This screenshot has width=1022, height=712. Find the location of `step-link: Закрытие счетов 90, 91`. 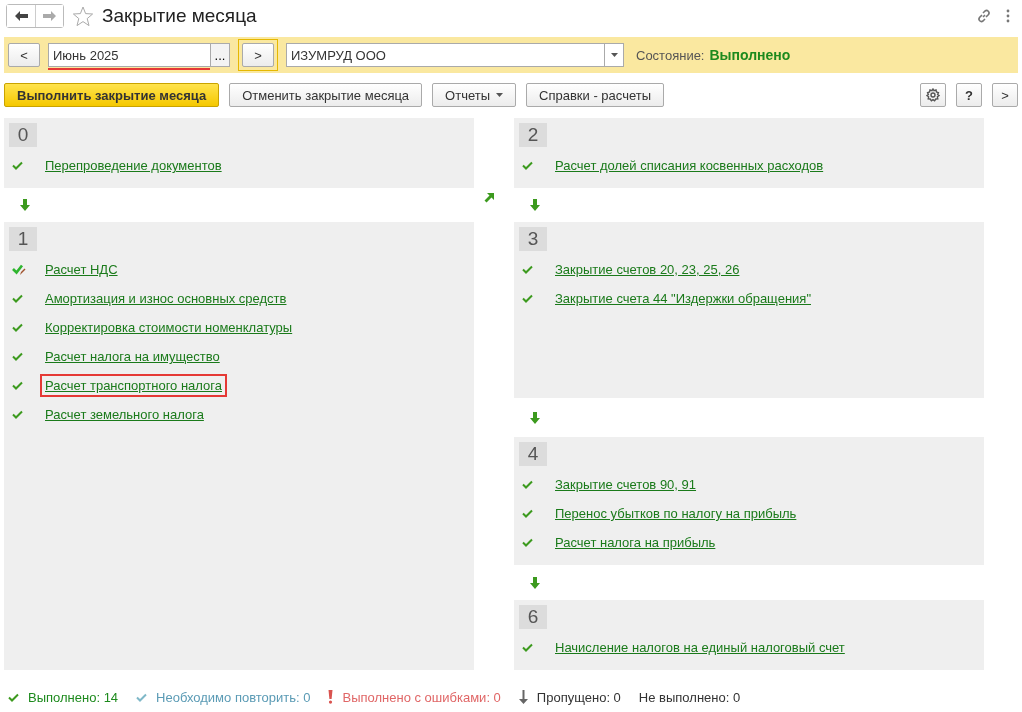

step-link: Закрытие счетов 90, 91 is located at coordinates (626, 484).